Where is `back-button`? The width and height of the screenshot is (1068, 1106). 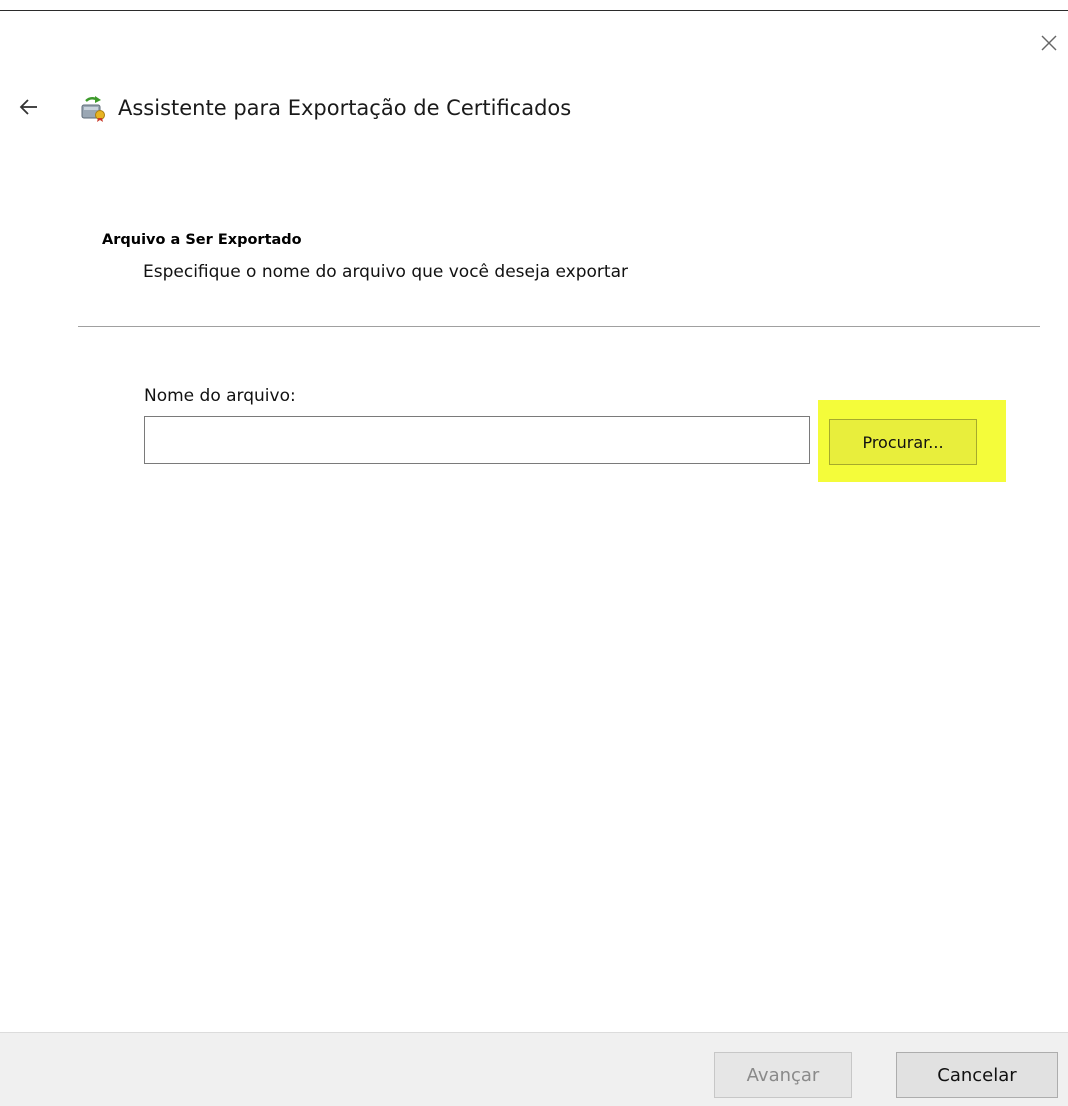 back-button is located at coordinates (29, 107).